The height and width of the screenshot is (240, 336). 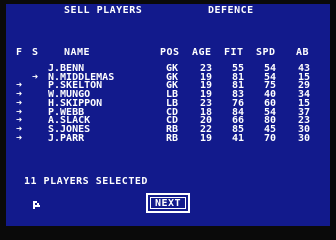 I want to click on column-header-ab: AB, so click(x=303, y=52).